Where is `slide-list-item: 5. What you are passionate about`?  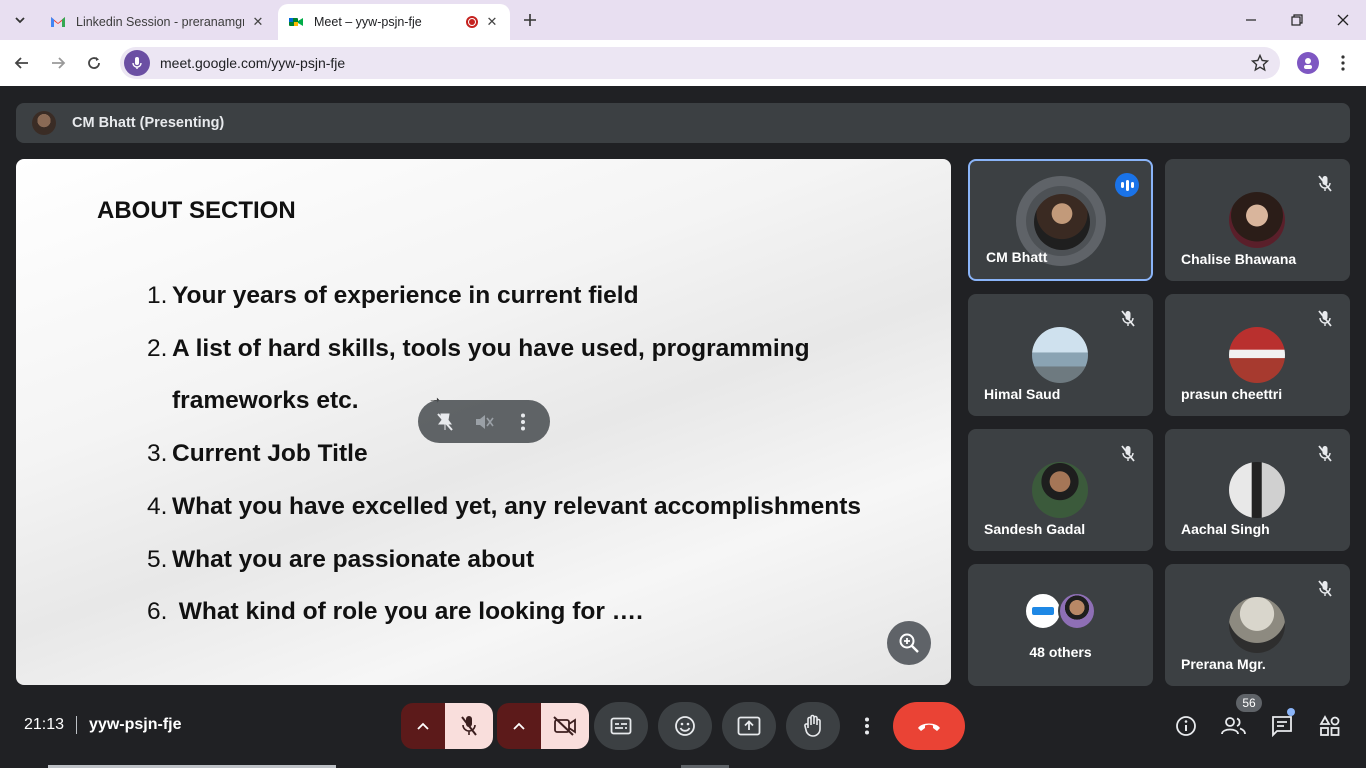
slide-list-item: 5. What you are passionate about is located at coordinates (341, 559).